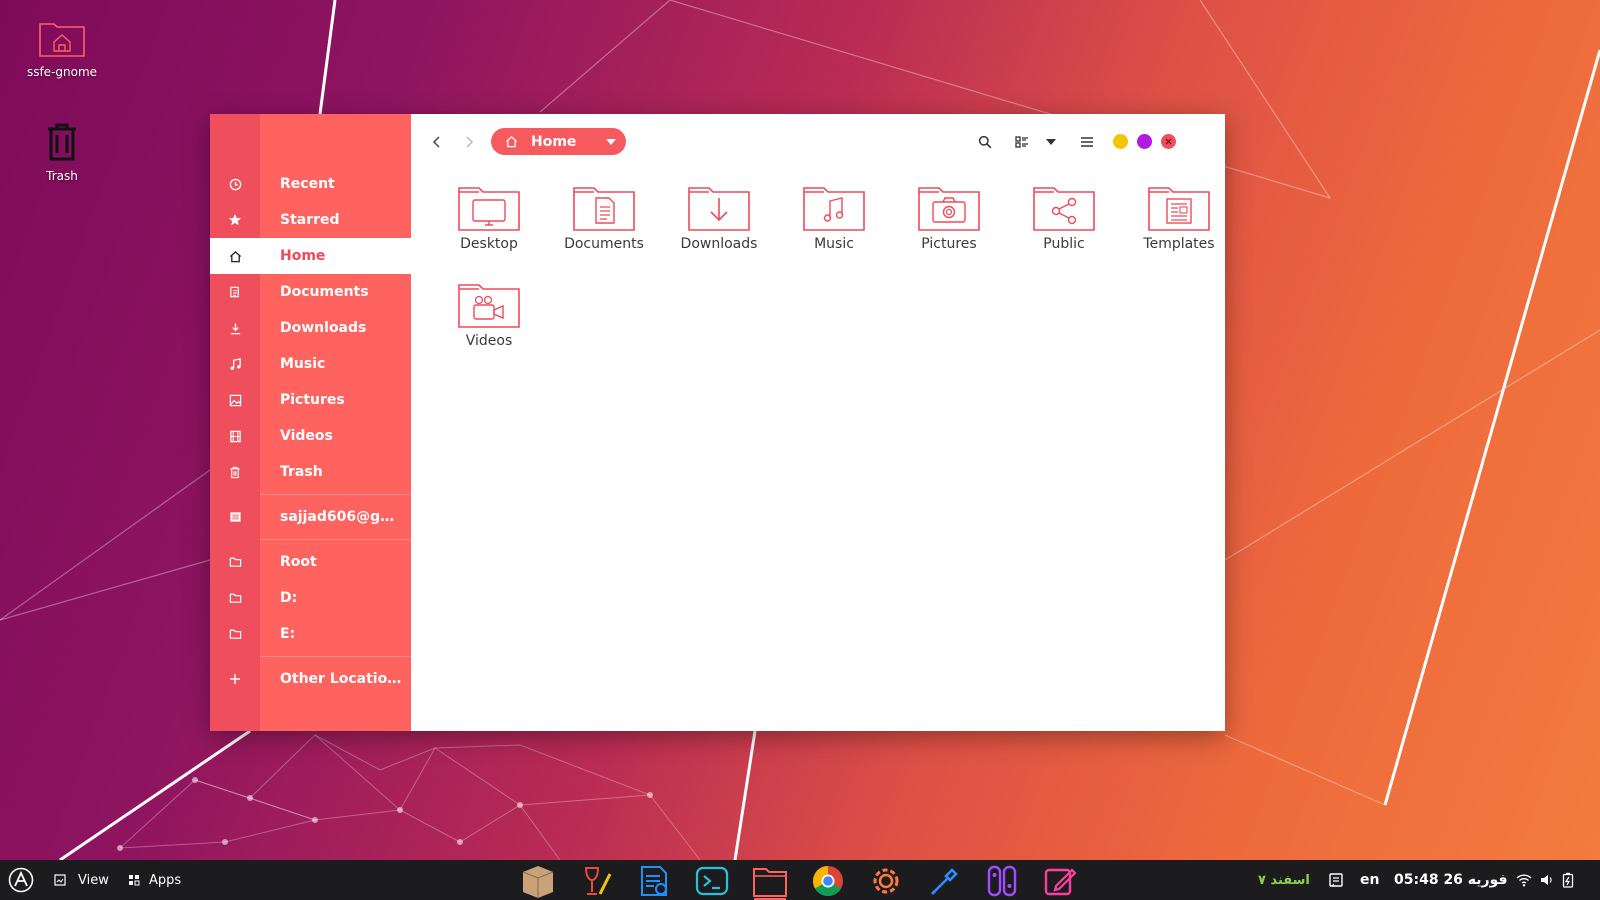 The width and height of the screenshot is (1600, 900). What do you see at coordinates (437, 142) in the screenshot?
I see `back-button` at bounding box center [437, 142].